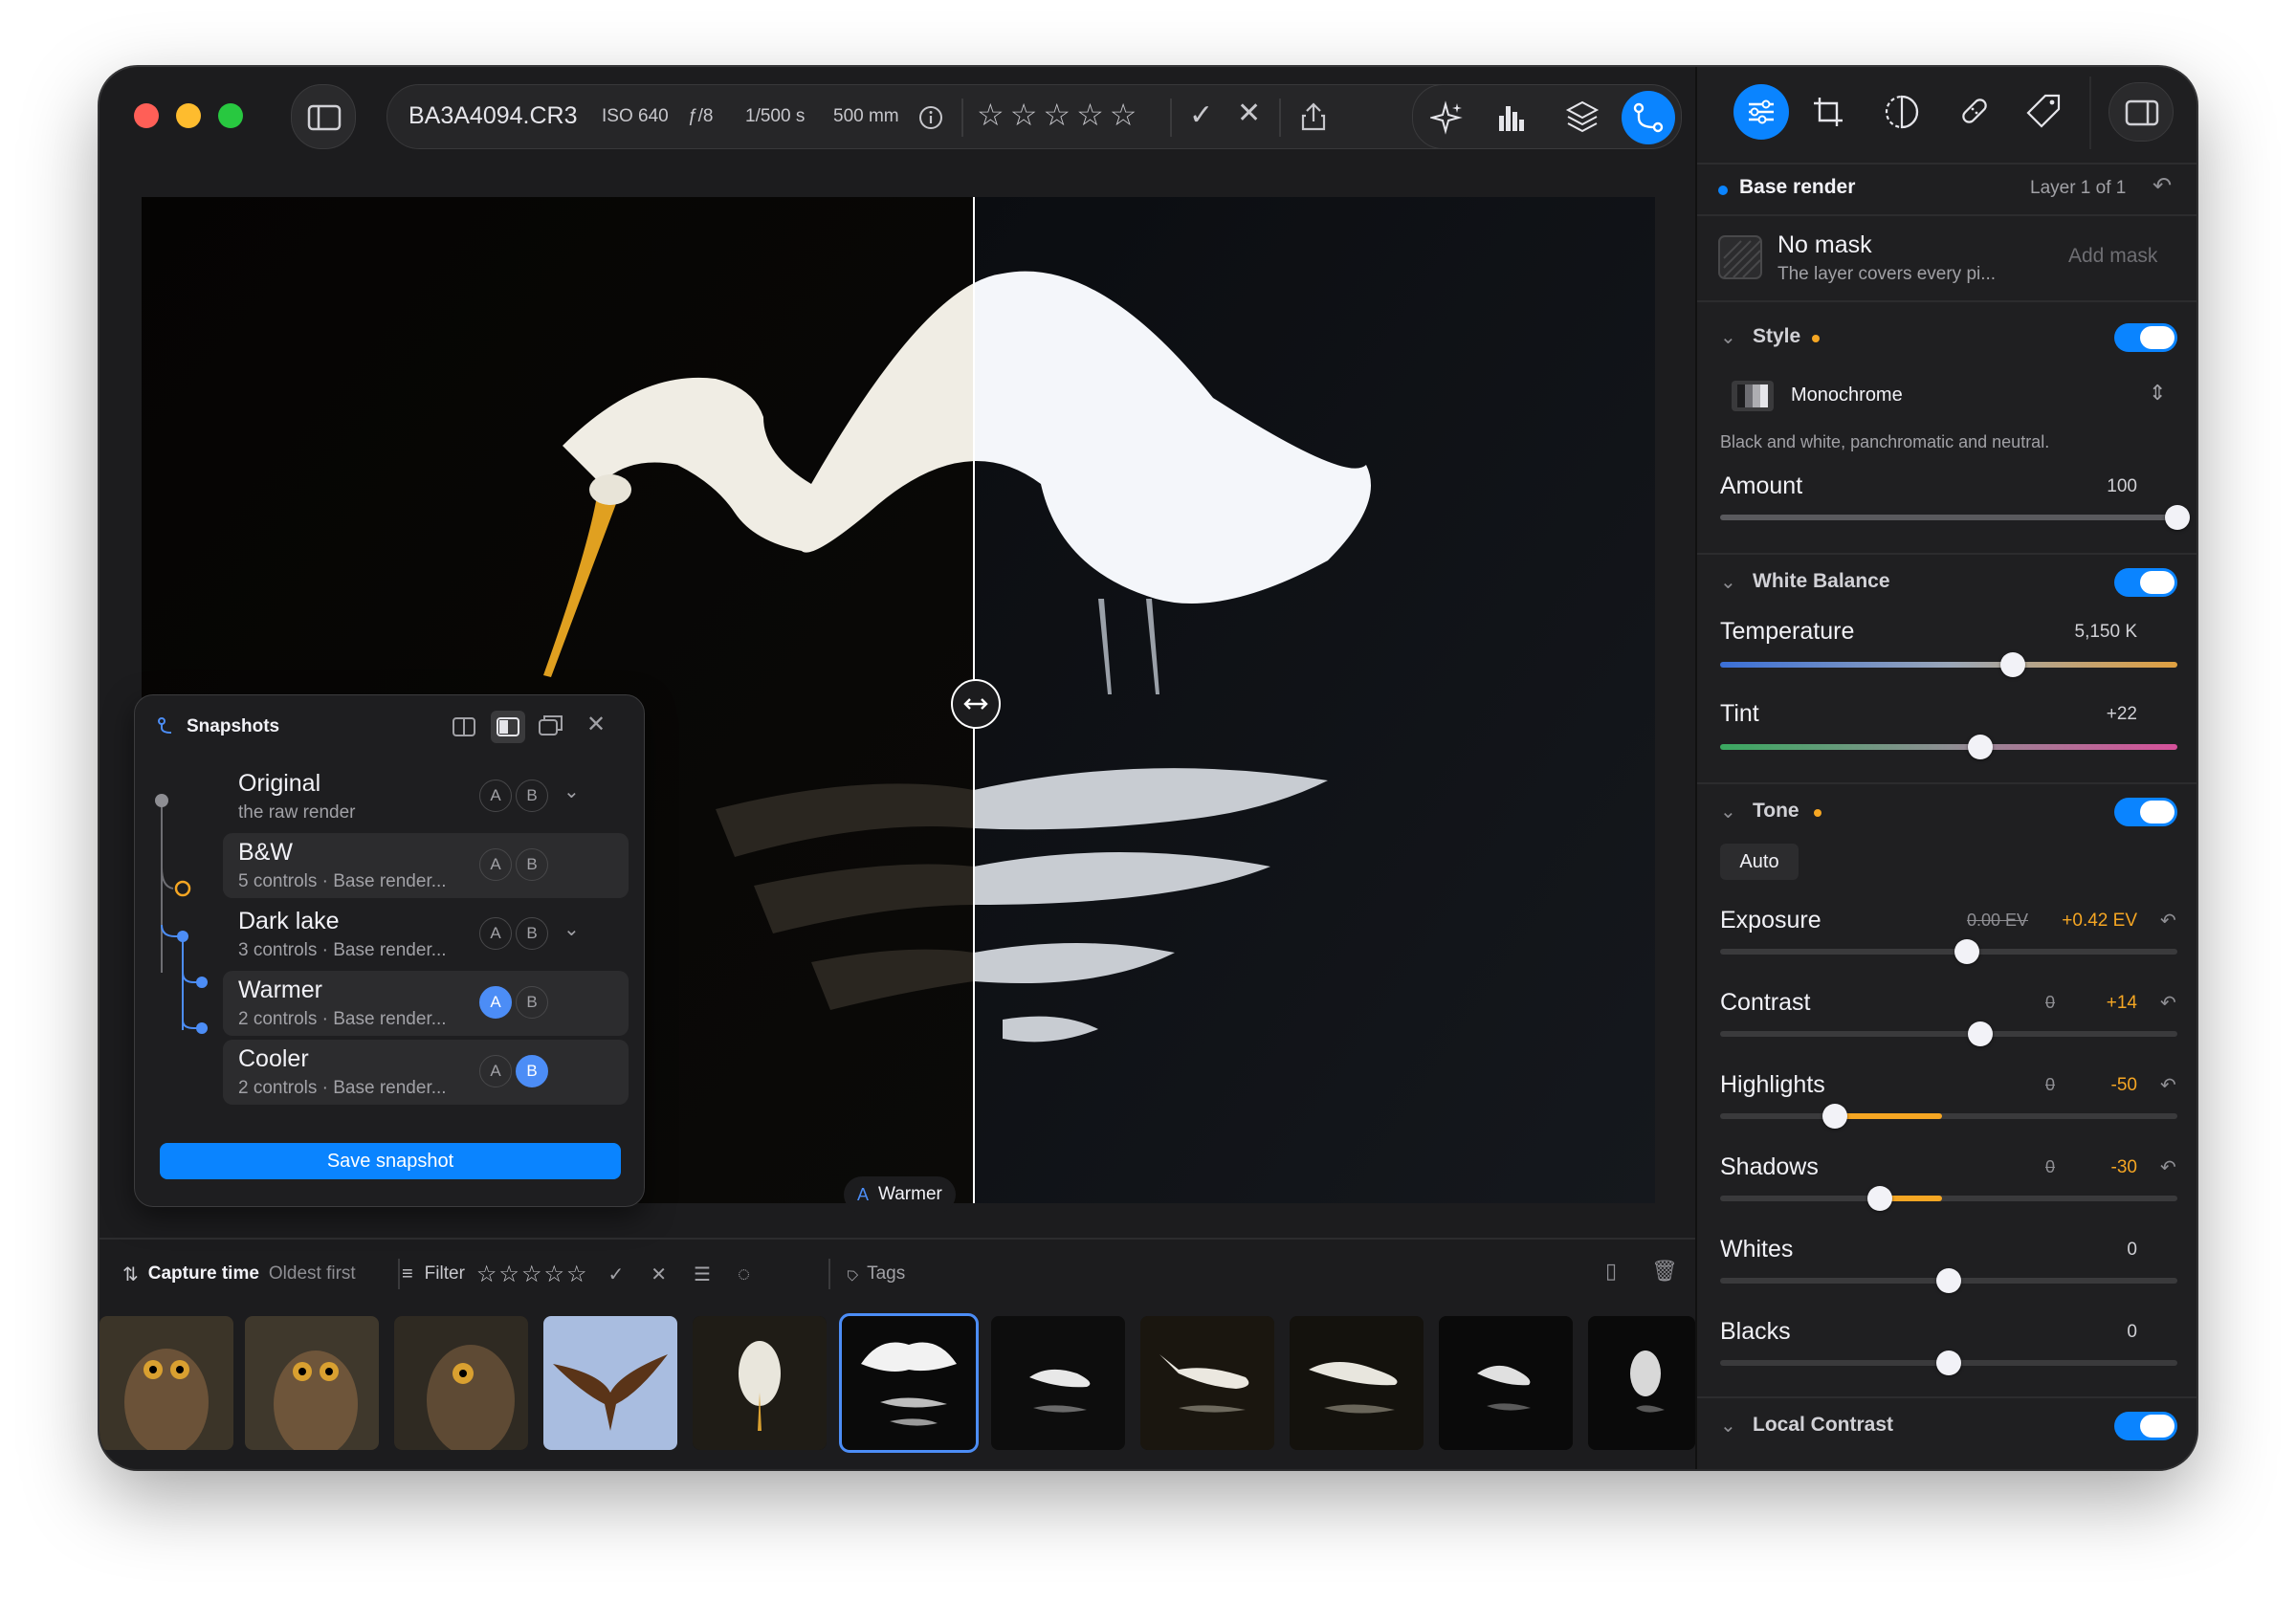  I want to click on snapshot-item-bw: B&W 5 controls · Base render... A B, so click(426, 866).